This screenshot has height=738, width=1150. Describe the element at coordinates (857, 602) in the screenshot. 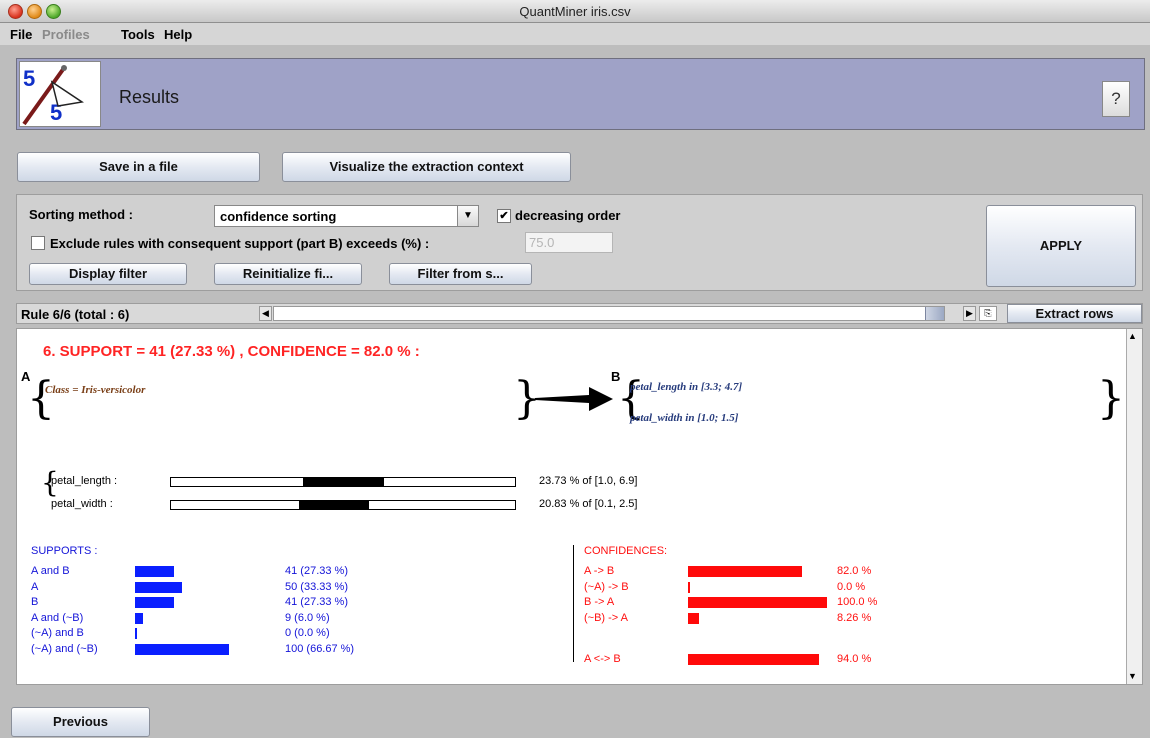

I see `confidence-row-value: 100.0 %` at that location.